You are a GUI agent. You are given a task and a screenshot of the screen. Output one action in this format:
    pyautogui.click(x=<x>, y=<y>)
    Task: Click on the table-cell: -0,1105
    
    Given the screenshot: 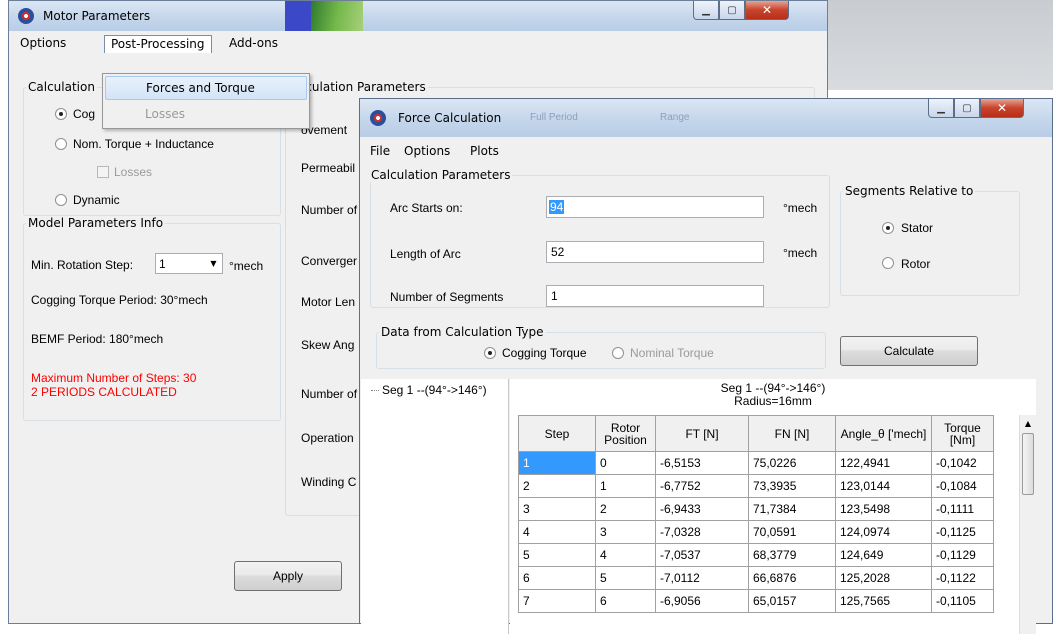 What is the action you would take?
    pyautogui.click(x=962, y=601)
    